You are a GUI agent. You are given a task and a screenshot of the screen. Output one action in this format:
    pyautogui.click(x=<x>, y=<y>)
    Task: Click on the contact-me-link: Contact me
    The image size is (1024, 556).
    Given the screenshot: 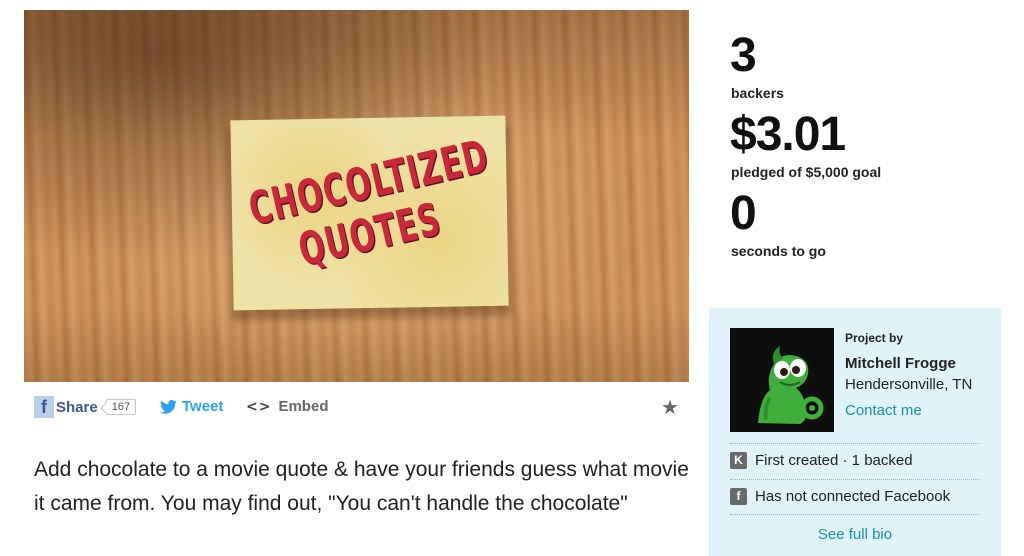 What is the action you would take?
    pyautogui.click(x=883, y=410)
    